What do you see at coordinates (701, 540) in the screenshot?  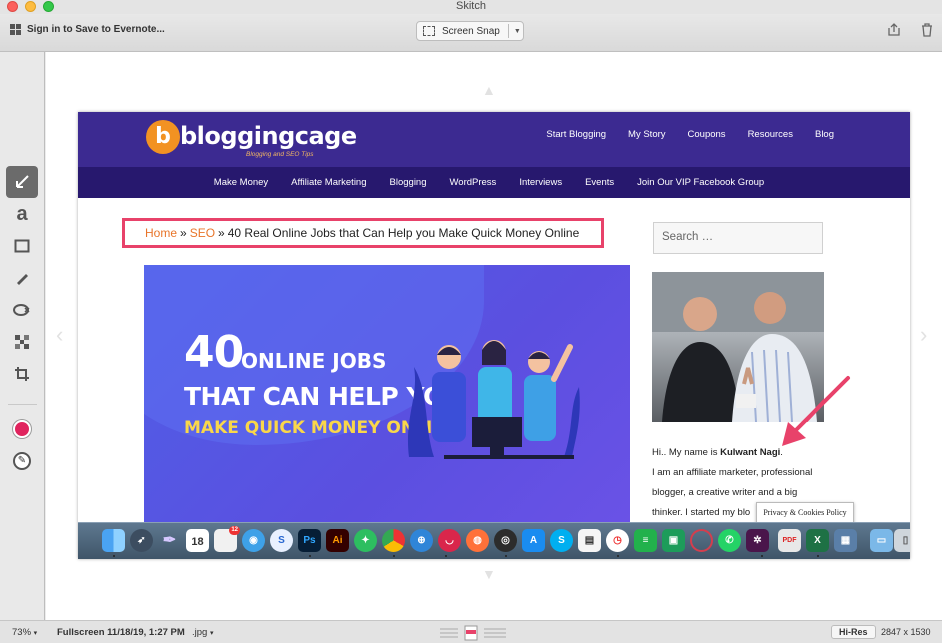 I see `record-app-icon` at bounding box center [701, 540].